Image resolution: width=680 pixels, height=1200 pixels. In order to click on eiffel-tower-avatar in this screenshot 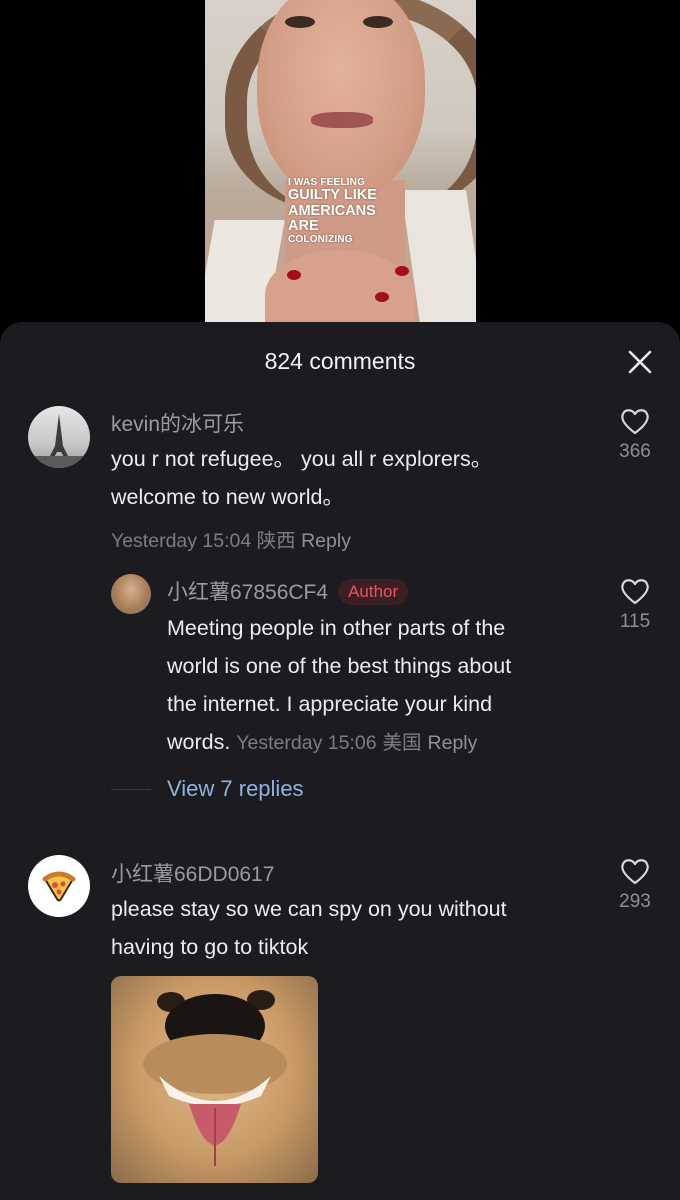, I will do `click(59, 437)`.